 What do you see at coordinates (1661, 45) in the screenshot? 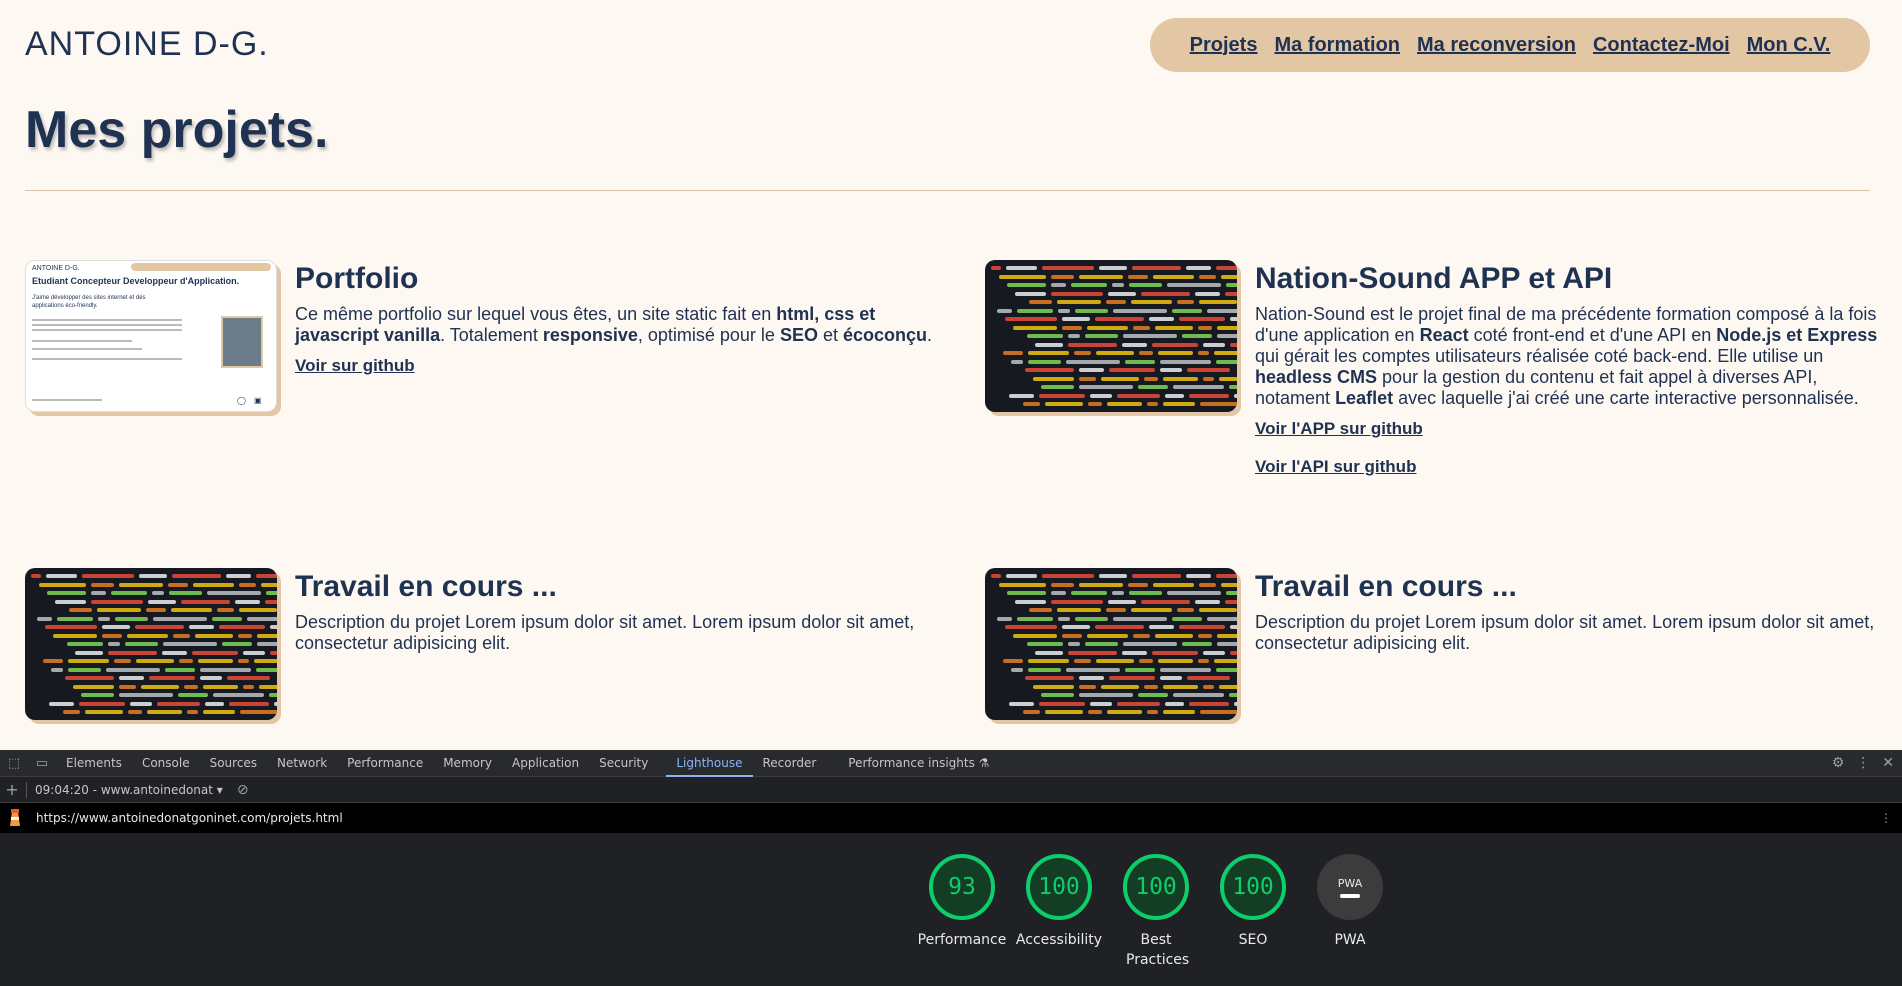
I see `nav-link-contact: Contactez-Moi` at bounding box center [1661, 45].